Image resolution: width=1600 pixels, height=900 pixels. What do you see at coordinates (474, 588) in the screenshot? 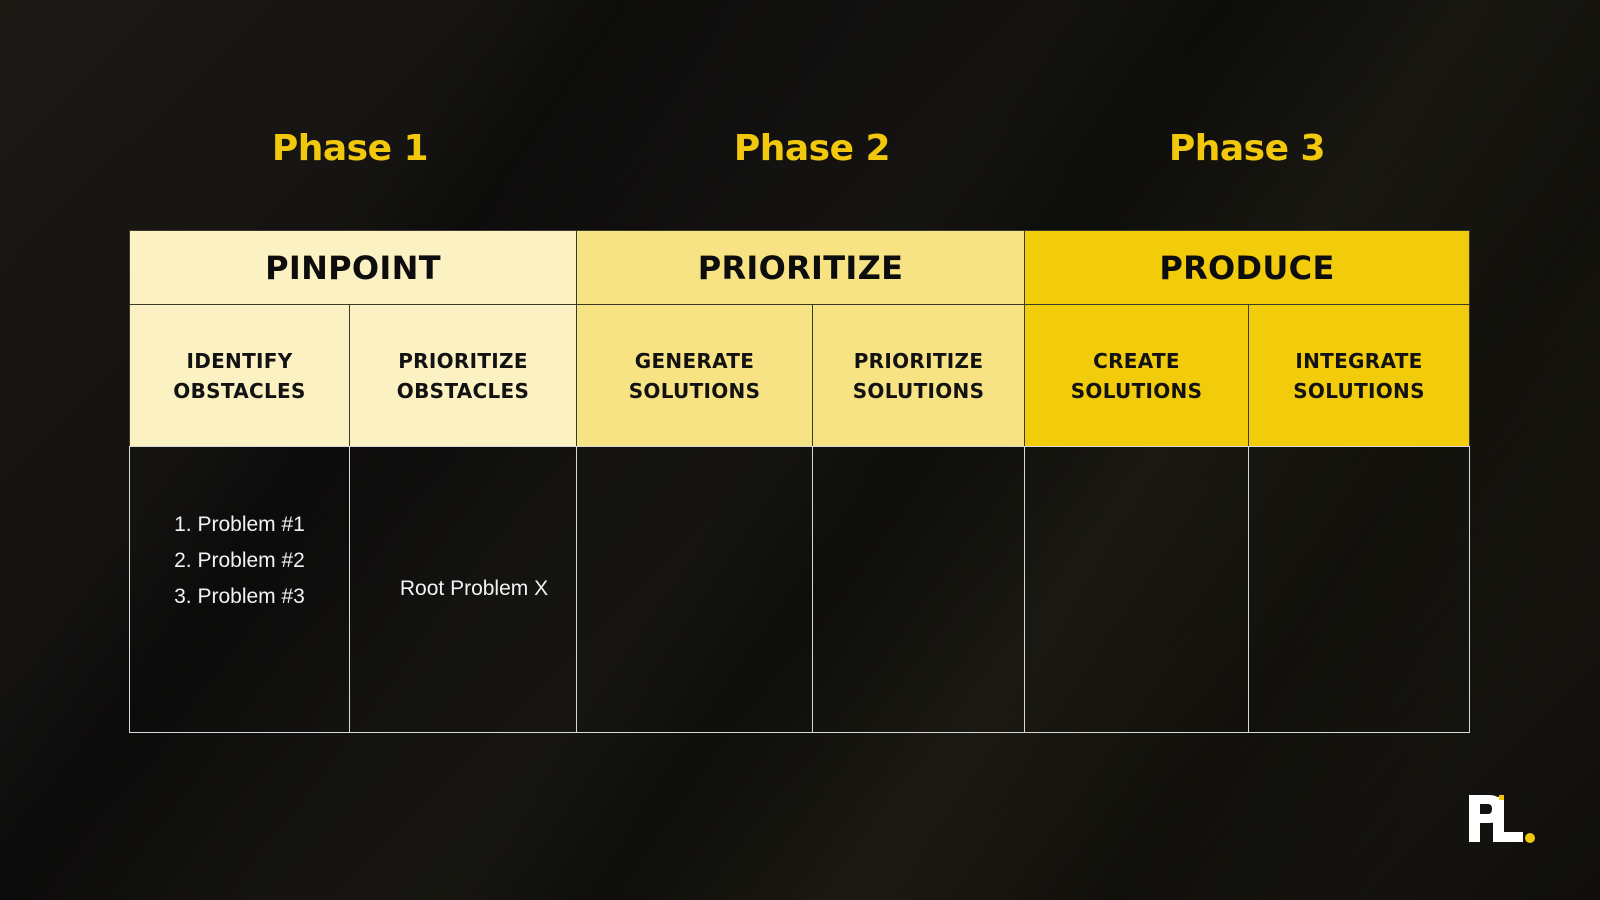
I see `root-problem: Root Problem X` at bounding box center [474, 588].